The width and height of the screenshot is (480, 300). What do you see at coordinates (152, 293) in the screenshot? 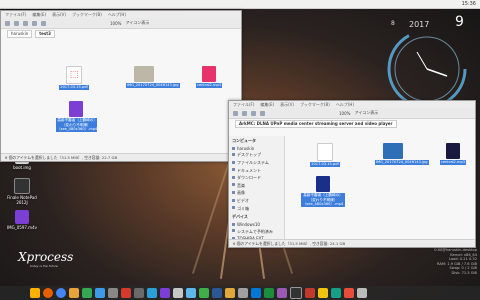
I see `browser-icon` at bounding box center [152, 293].